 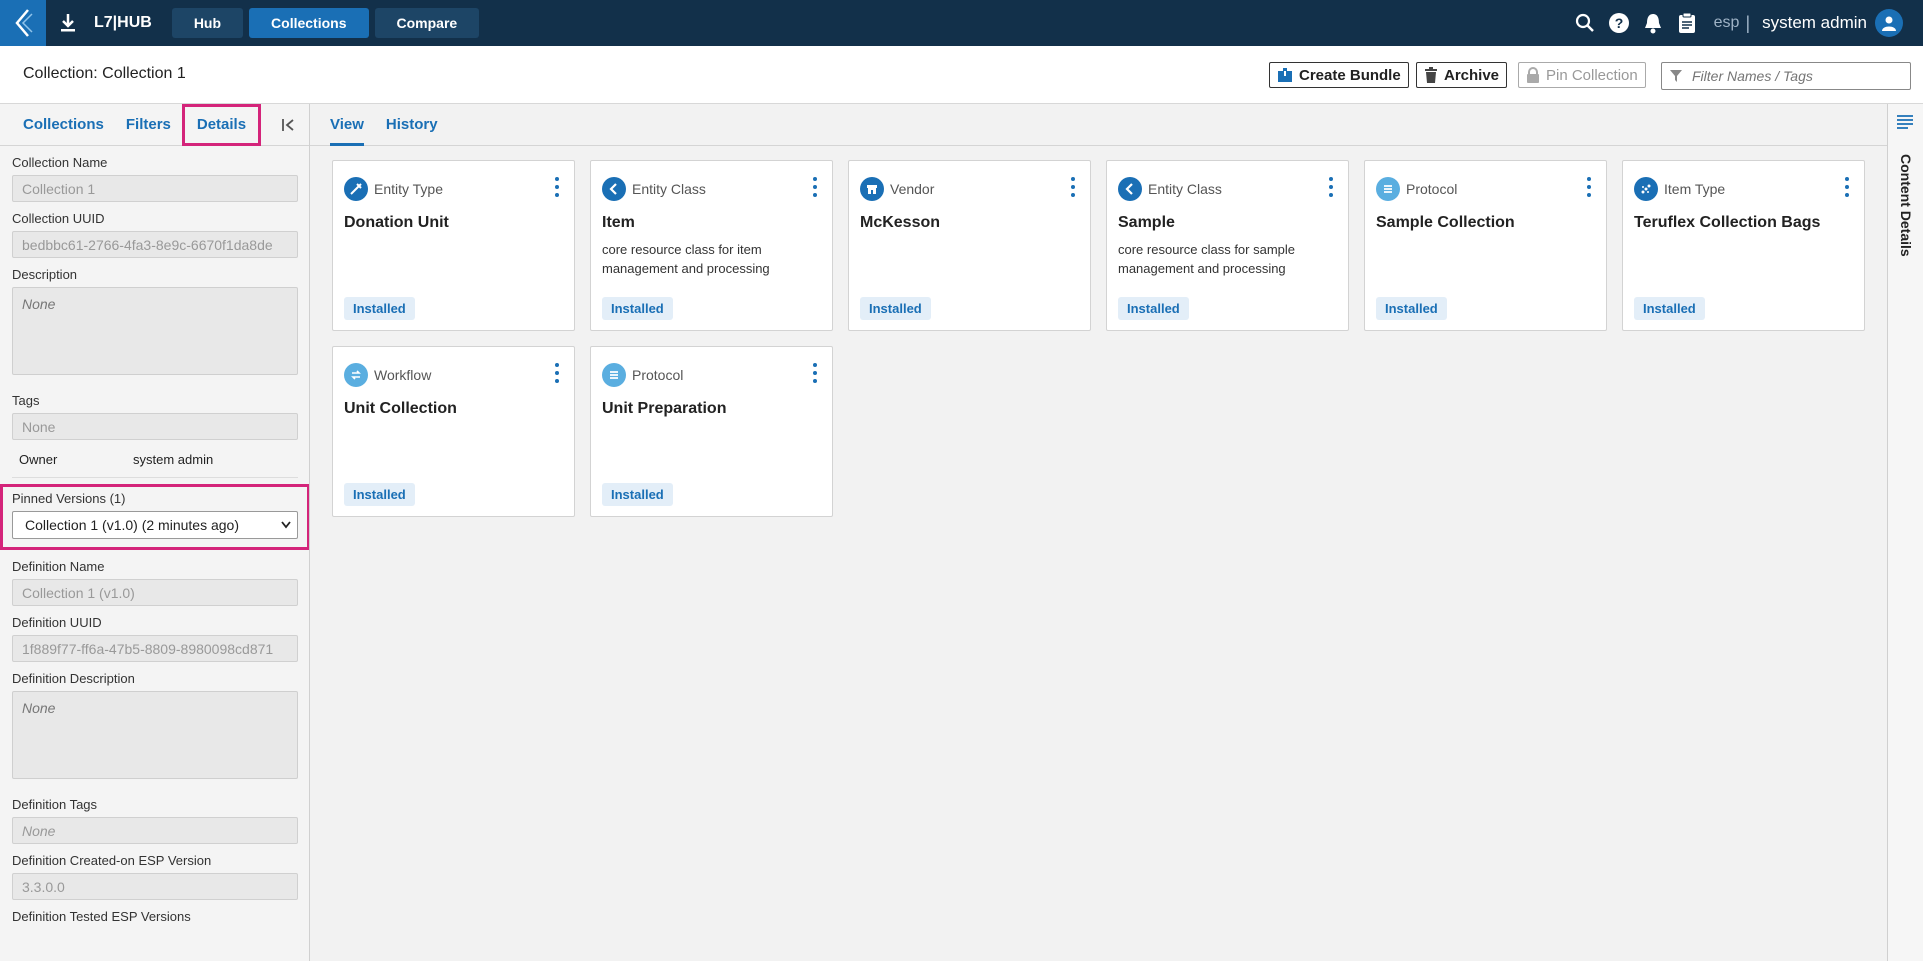 What do you see at coordinates (1472, 75) in the screenshot?
I see `archive-label: Archive` at bounding box center [1472, 75].